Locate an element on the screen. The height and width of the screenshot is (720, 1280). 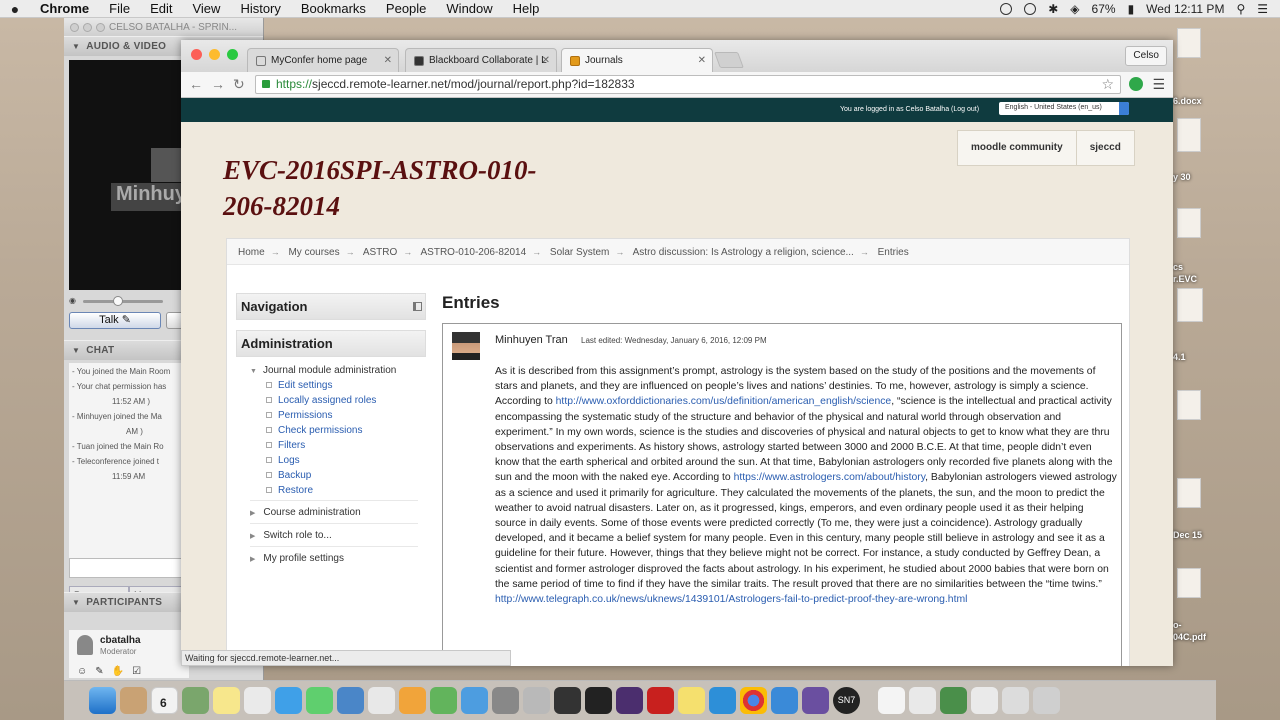
documents-stack-icon is located at coordinates (922, 700).